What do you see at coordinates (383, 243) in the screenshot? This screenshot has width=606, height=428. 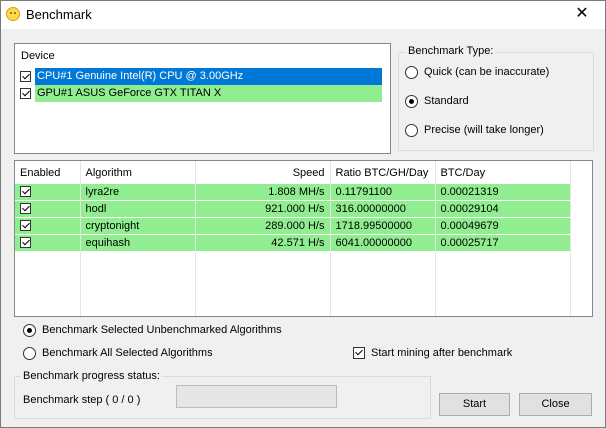 I see `ratio-cell: 6041.00000000` at bounding box center [383, 243].